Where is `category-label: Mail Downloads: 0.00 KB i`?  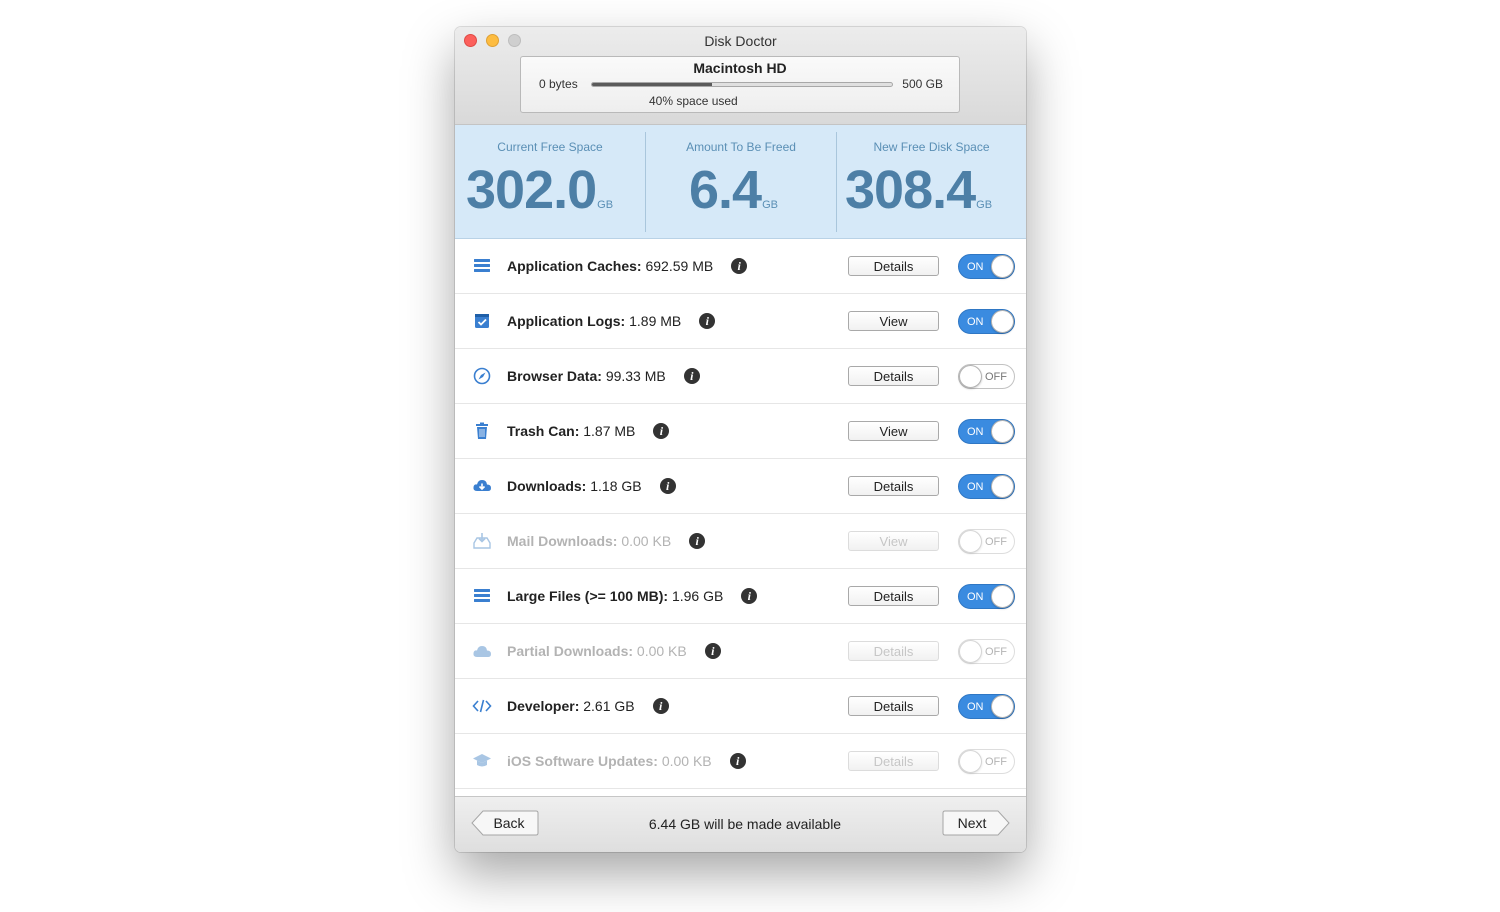 category-label: Mail Downloads: 0.00 KB i is located at coordinates (606, 540).